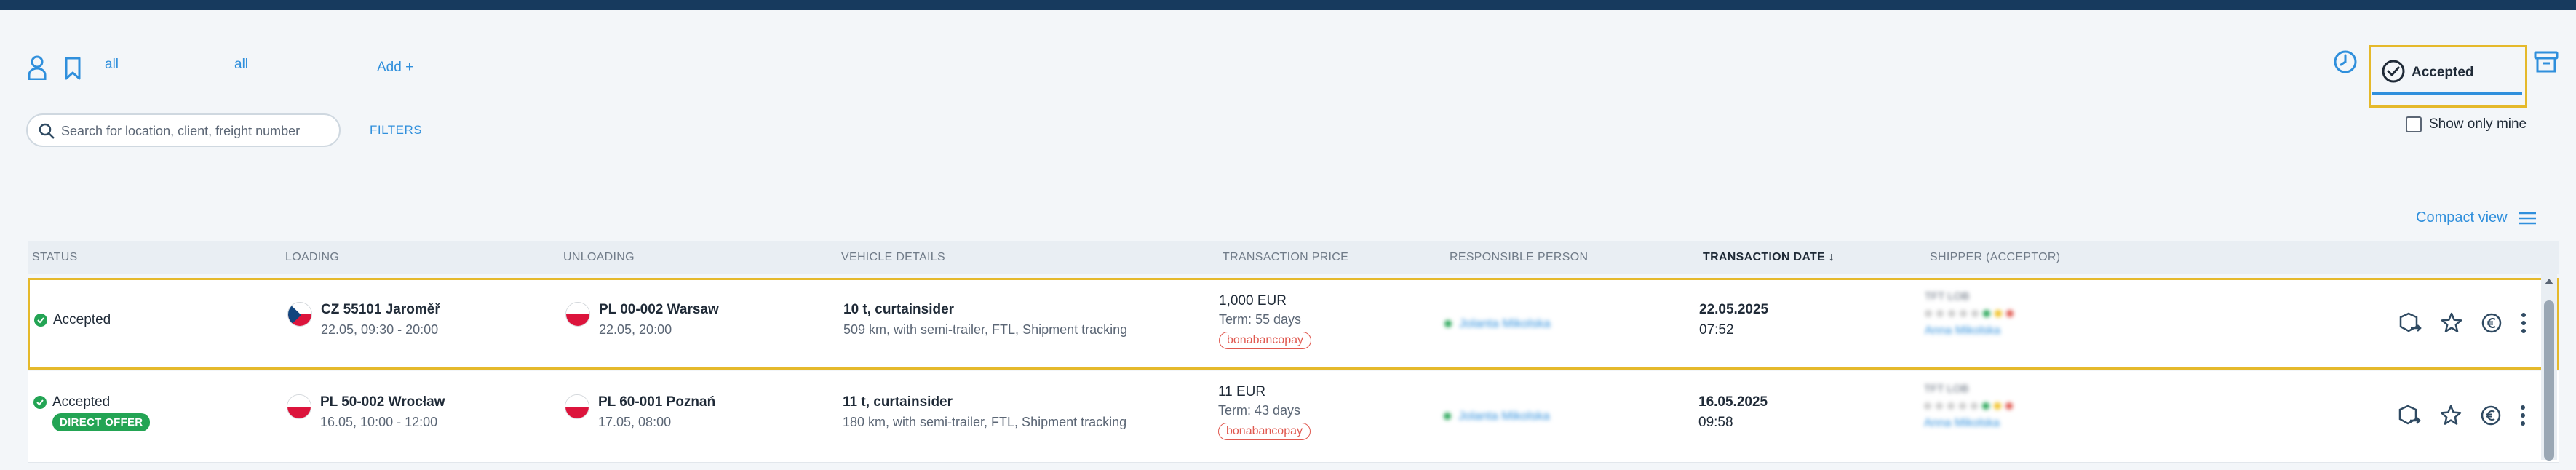 The width and height of the screenshot is (2576, 470). What do you see at coordinates (635, 422) in the screenshot?
I see `unloading-time: 17.05, 08:00` at bounding box center [635, 422].